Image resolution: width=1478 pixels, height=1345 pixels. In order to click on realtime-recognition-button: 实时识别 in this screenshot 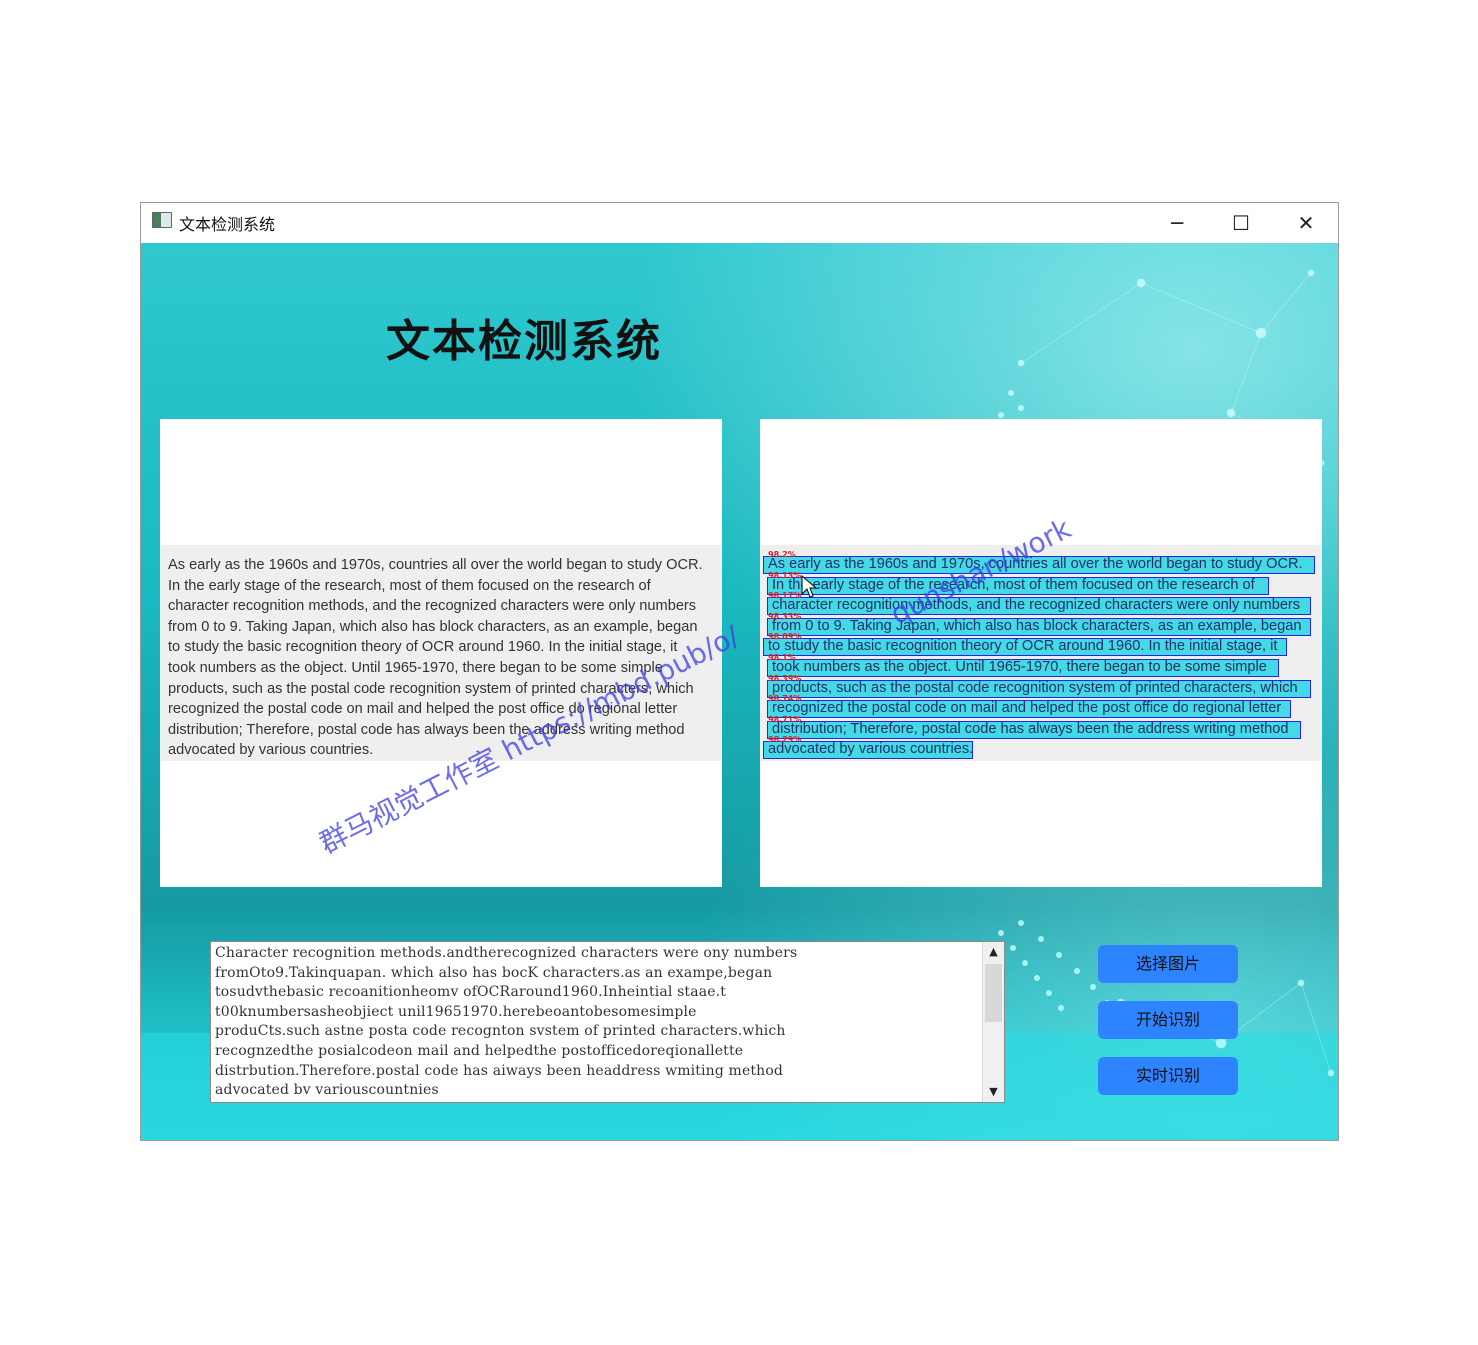, I will do `click(1168, 1076)`.